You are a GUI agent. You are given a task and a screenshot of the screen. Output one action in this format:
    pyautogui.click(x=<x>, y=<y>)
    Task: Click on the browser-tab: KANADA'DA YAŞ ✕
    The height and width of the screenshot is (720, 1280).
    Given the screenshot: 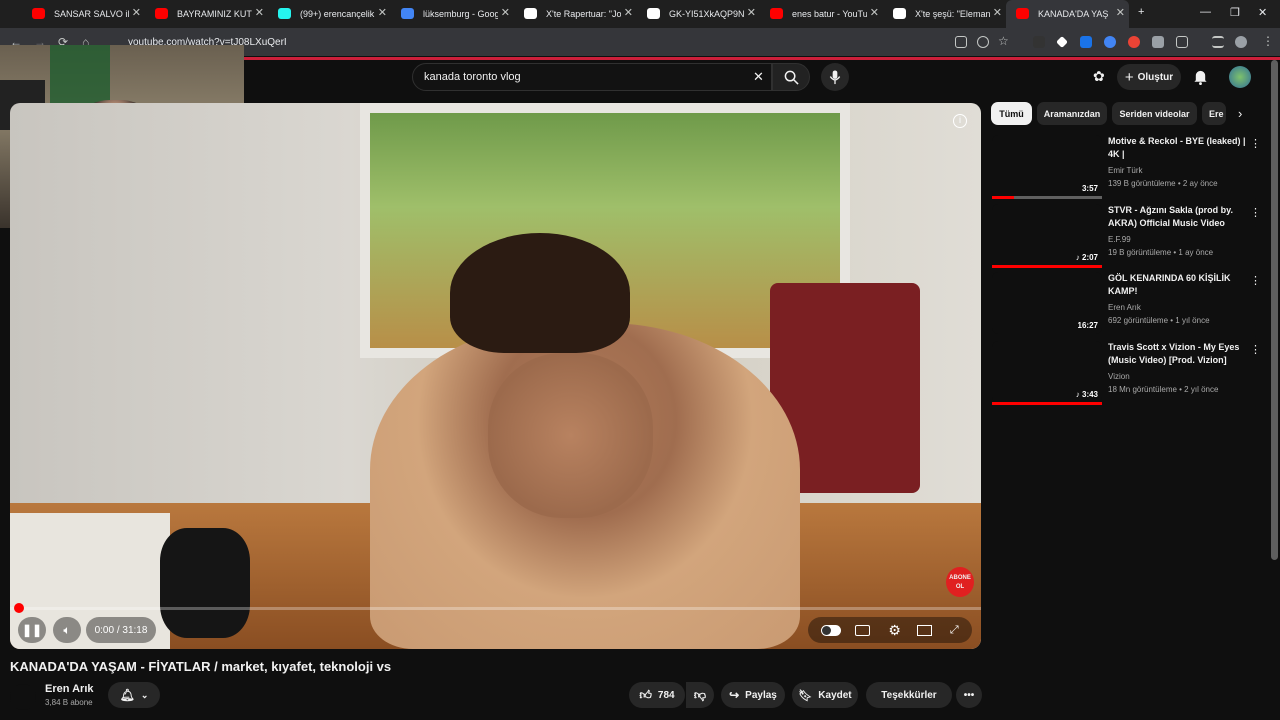 What is the action you would take?
    pyautogui.click(x=1067, y=14)
    